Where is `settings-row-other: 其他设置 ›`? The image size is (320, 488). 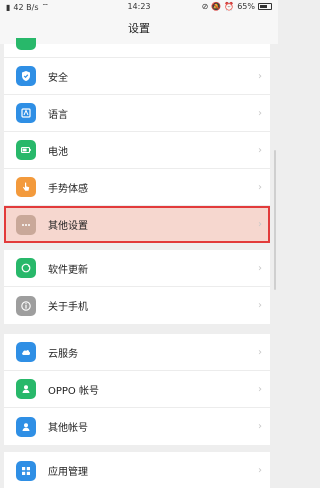
settings-row-other: 其他设置 › is located at coordinates (137, 224).